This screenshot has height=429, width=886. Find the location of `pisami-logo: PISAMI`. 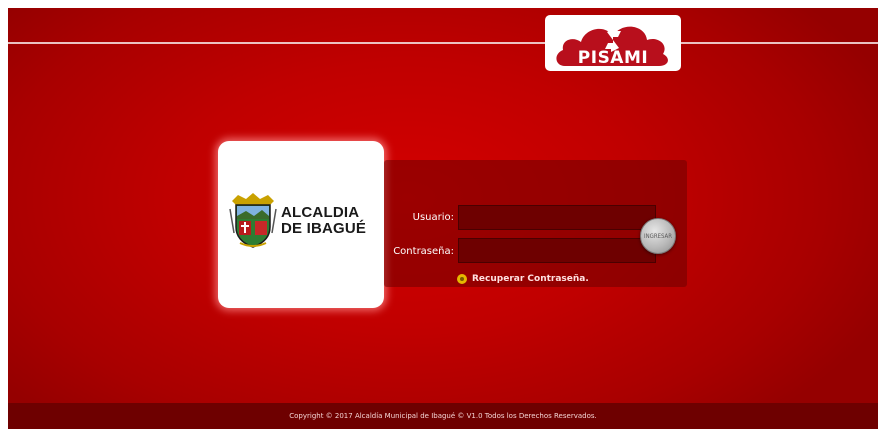

pisami-logo: PISAMI is located at coordinates (613, 43).